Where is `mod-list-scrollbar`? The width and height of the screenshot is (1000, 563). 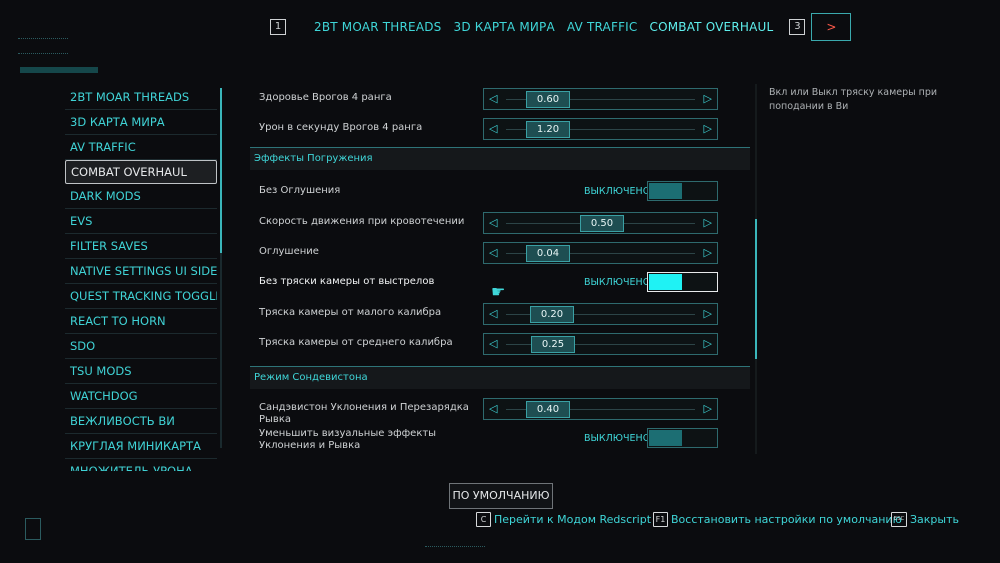
mod-list-scrollbar is located at coordinates (221, 268).